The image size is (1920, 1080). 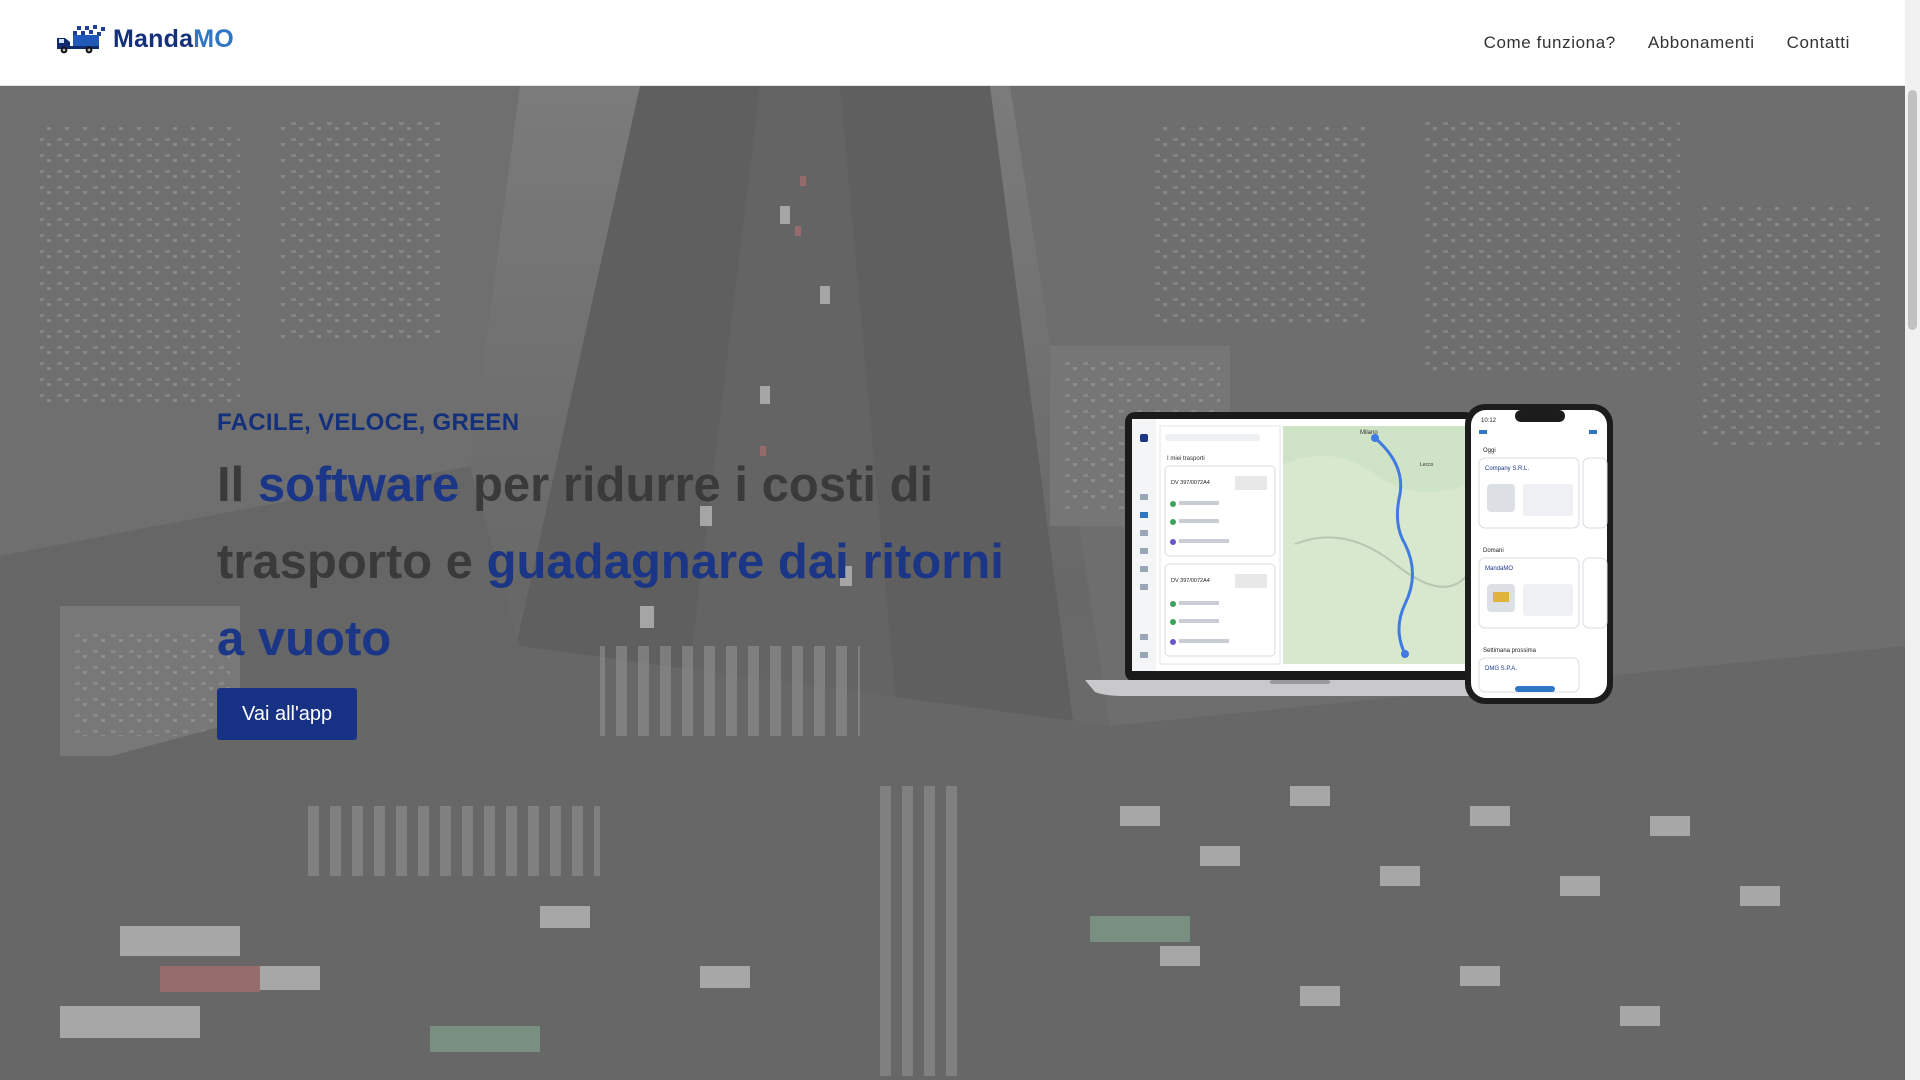 I want to click on laptop-card-code-2: DV 397/0072A4, so click(x=1190, y=581).